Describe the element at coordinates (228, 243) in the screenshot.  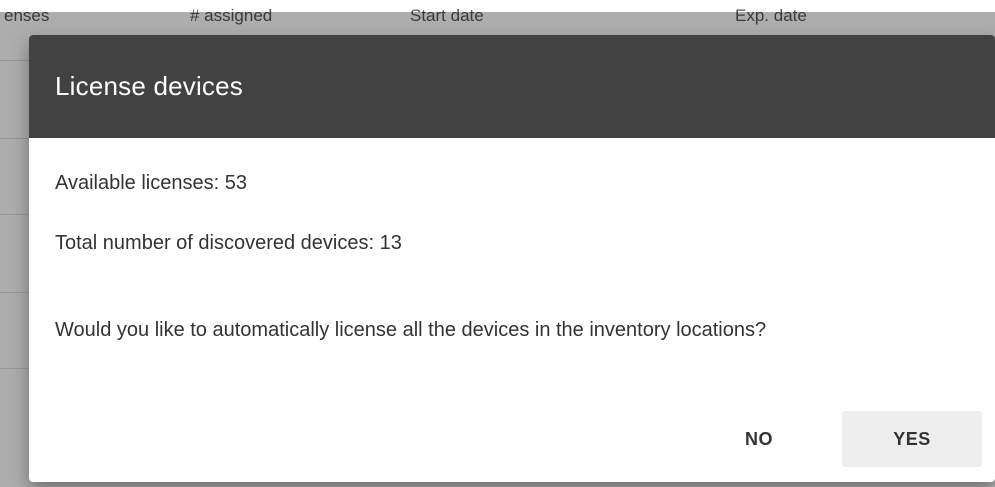
I see `discovered-devices-text: Total number of discovered devices: 13` at that location.